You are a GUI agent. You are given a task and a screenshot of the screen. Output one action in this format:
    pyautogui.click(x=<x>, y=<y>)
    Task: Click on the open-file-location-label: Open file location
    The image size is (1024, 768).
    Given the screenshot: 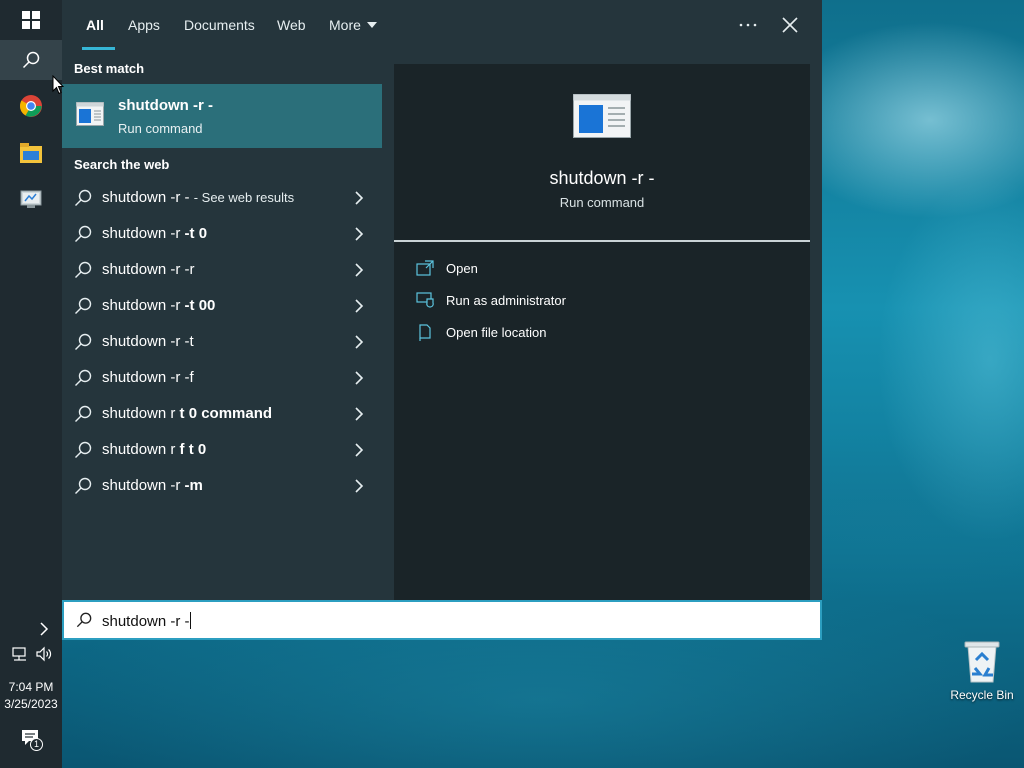 What is the action you would take?
    pyautogui.click(x=496, y=332)
    